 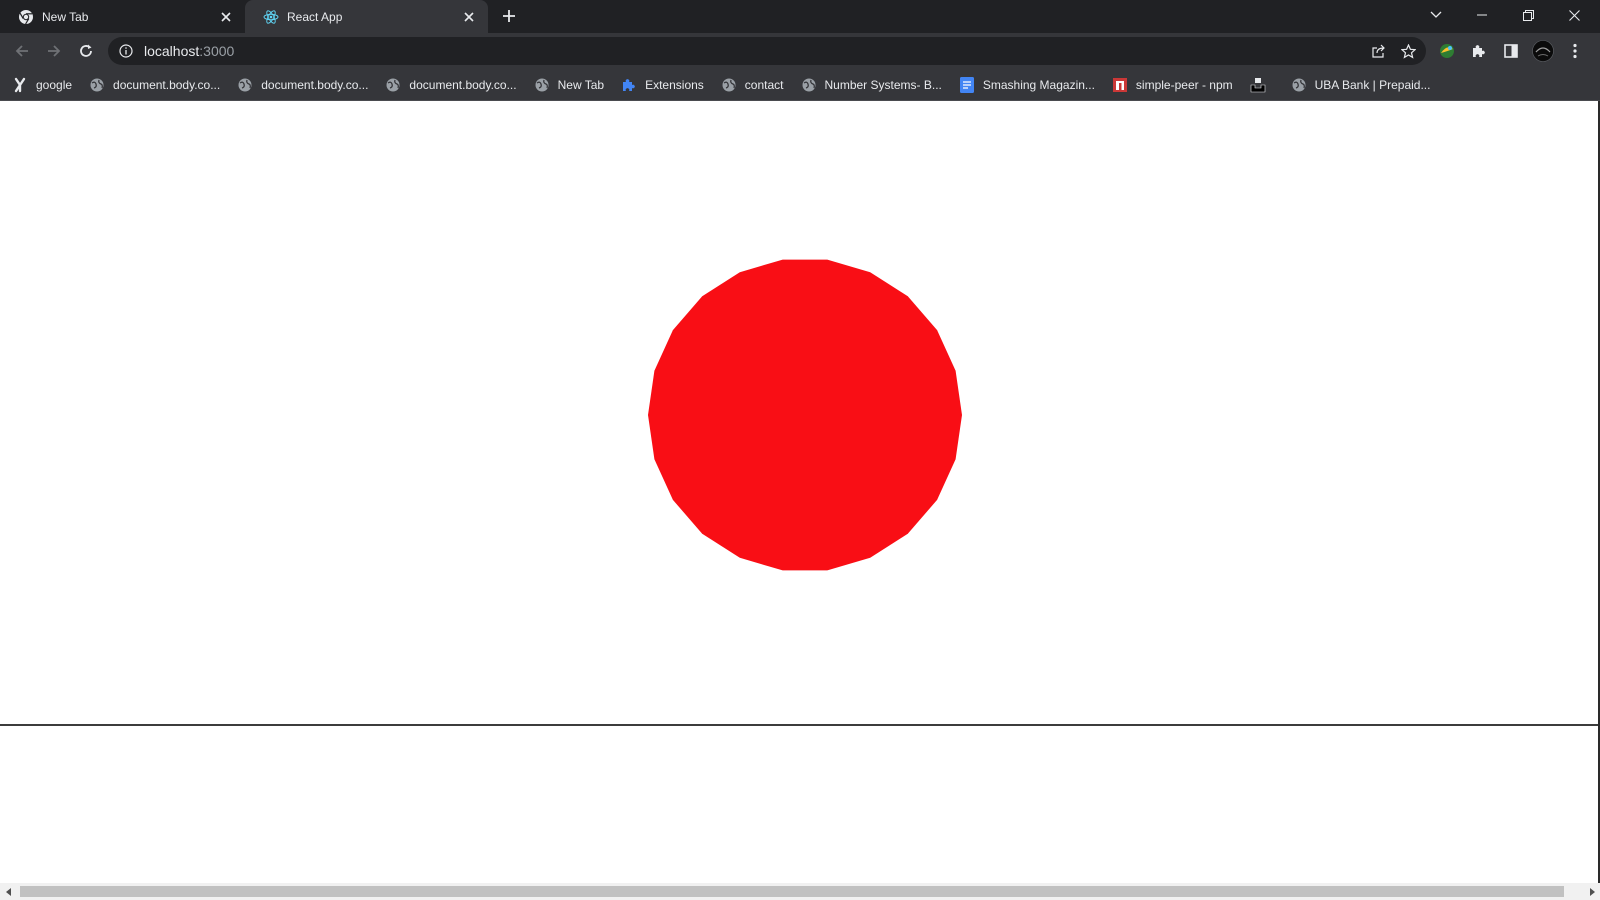 What do you see at coordinates (674, 84) in the screenshot?
I see `bookmark-label: Extensions` at bounding box center [674, 84].